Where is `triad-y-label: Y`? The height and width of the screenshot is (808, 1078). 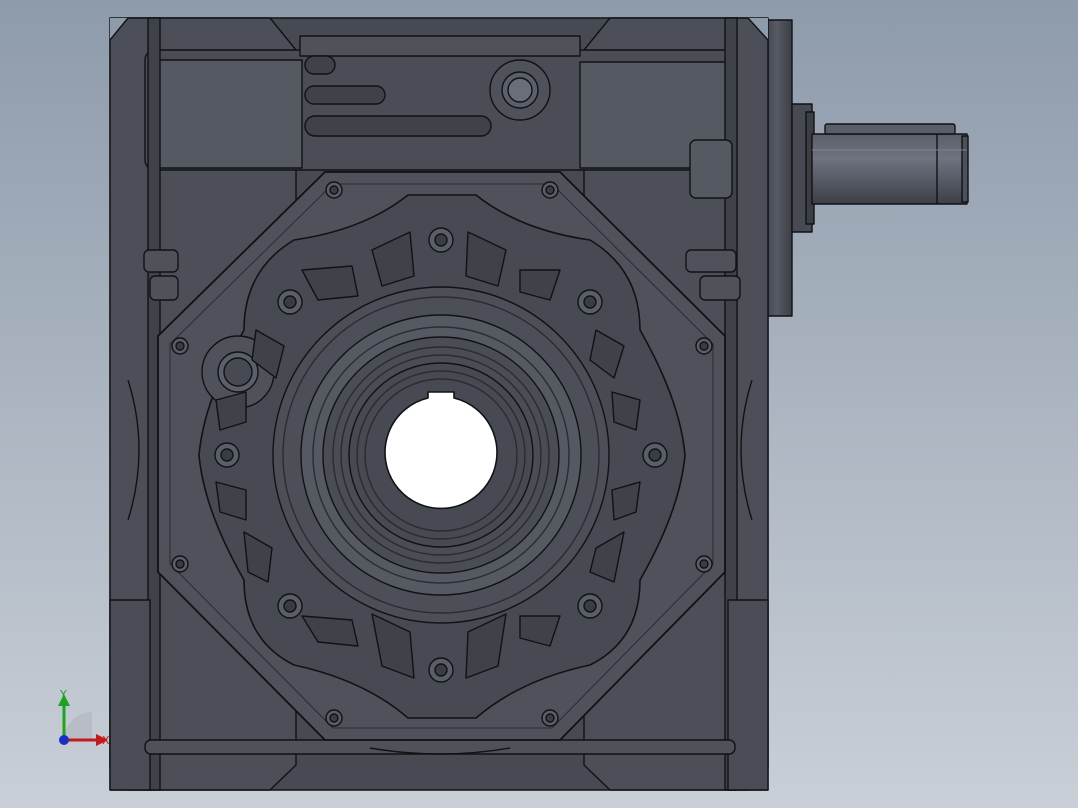
triad-y-label: Y is located at coordinates (63, 694).